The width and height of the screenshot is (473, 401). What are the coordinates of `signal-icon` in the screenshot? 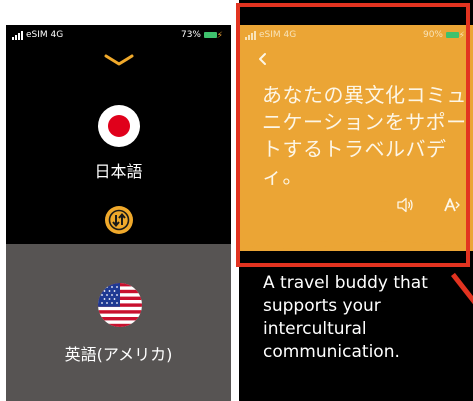 It's located at (17, 35).